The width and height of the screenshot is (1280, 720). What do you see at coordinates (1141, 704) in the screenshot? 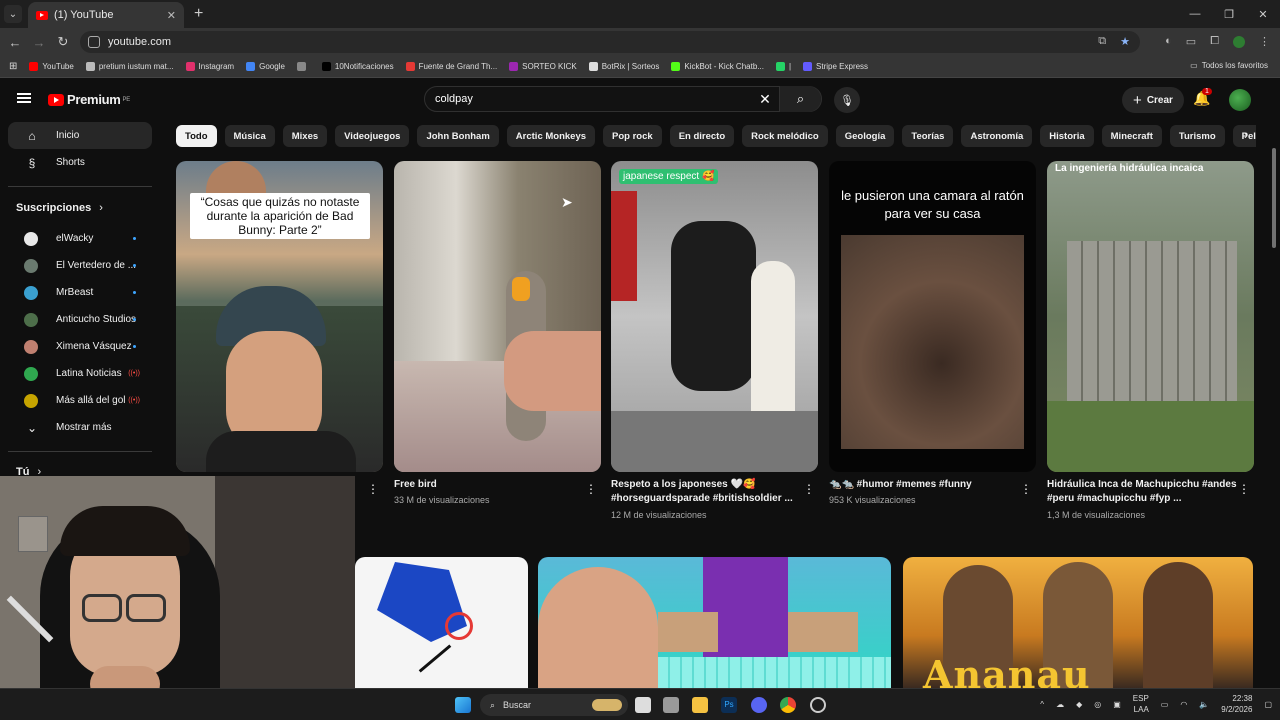
I see `language-indicator: ESP LAA` at bounding box center [1141, 704].